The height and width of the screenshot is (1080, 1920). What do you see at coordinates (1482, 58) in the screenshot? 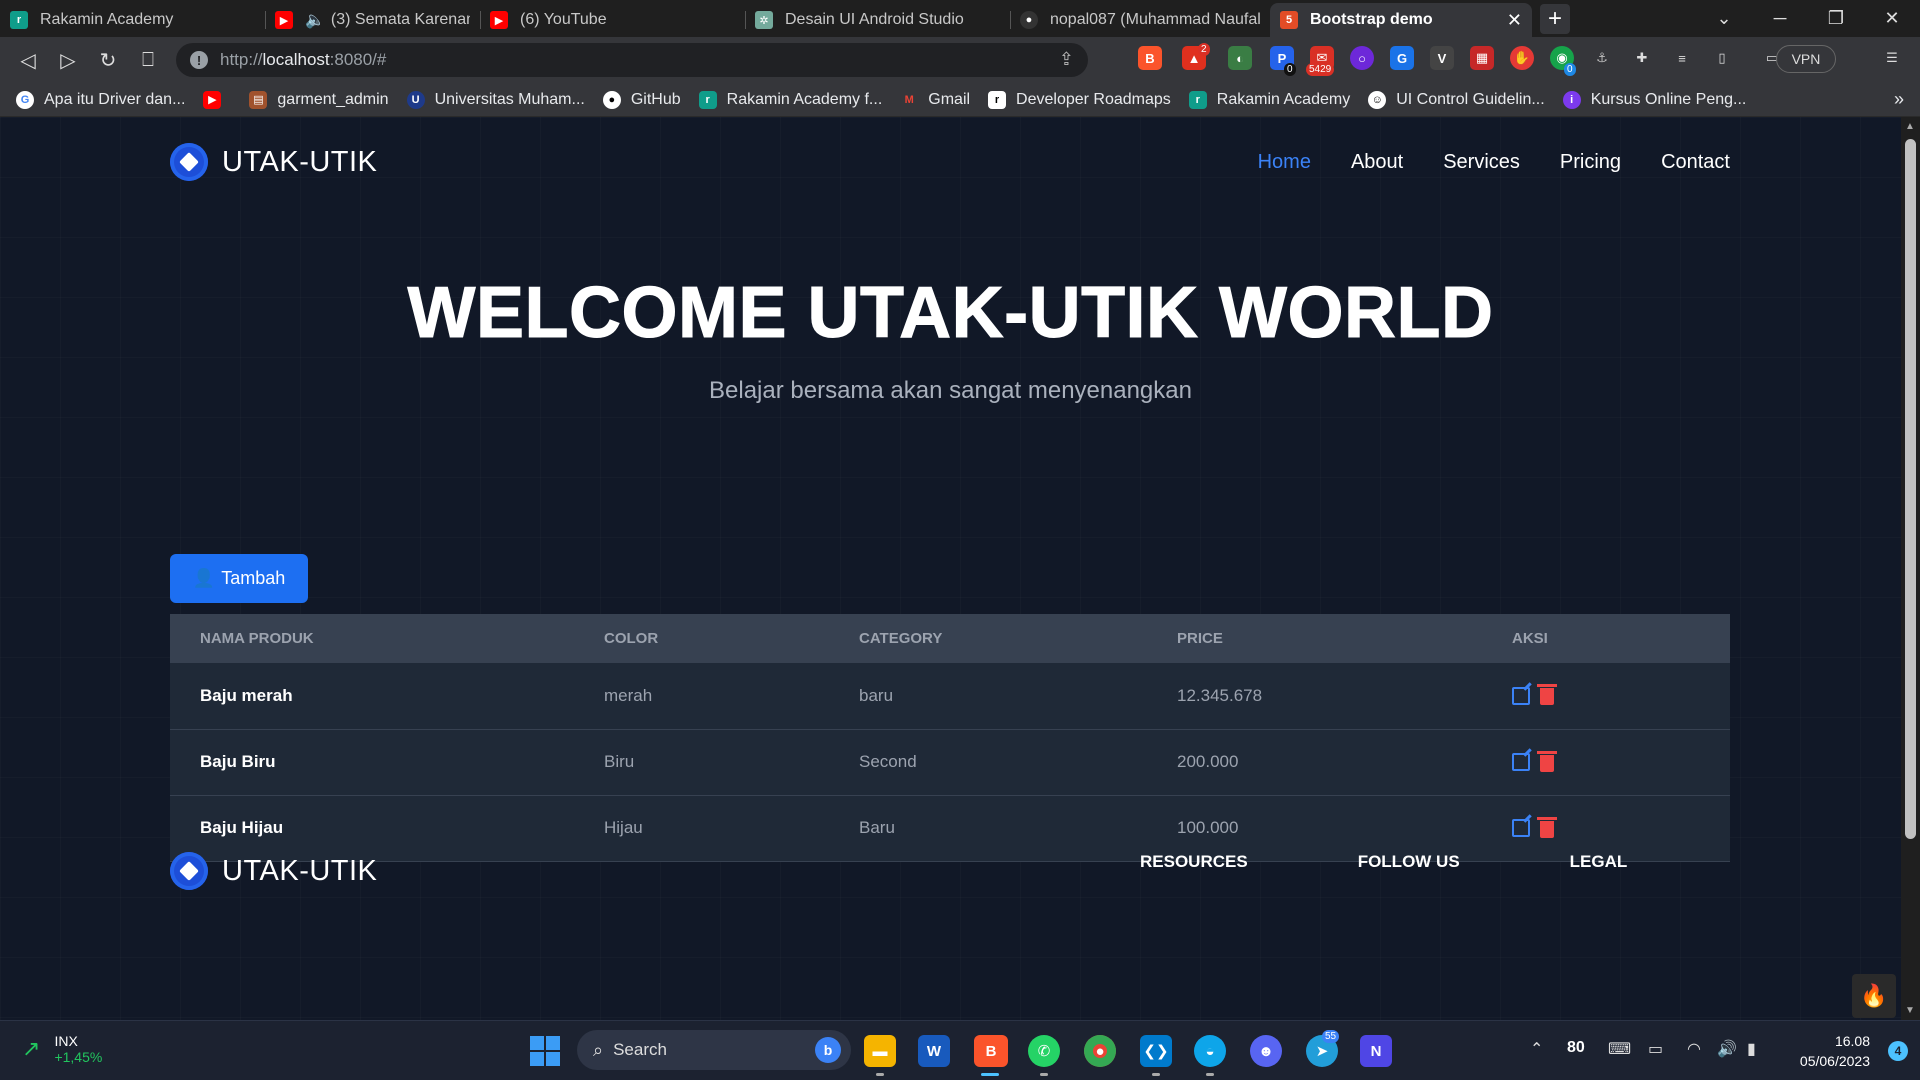
I see `extension-icon: ▦` at bounding box center [1482, 58].